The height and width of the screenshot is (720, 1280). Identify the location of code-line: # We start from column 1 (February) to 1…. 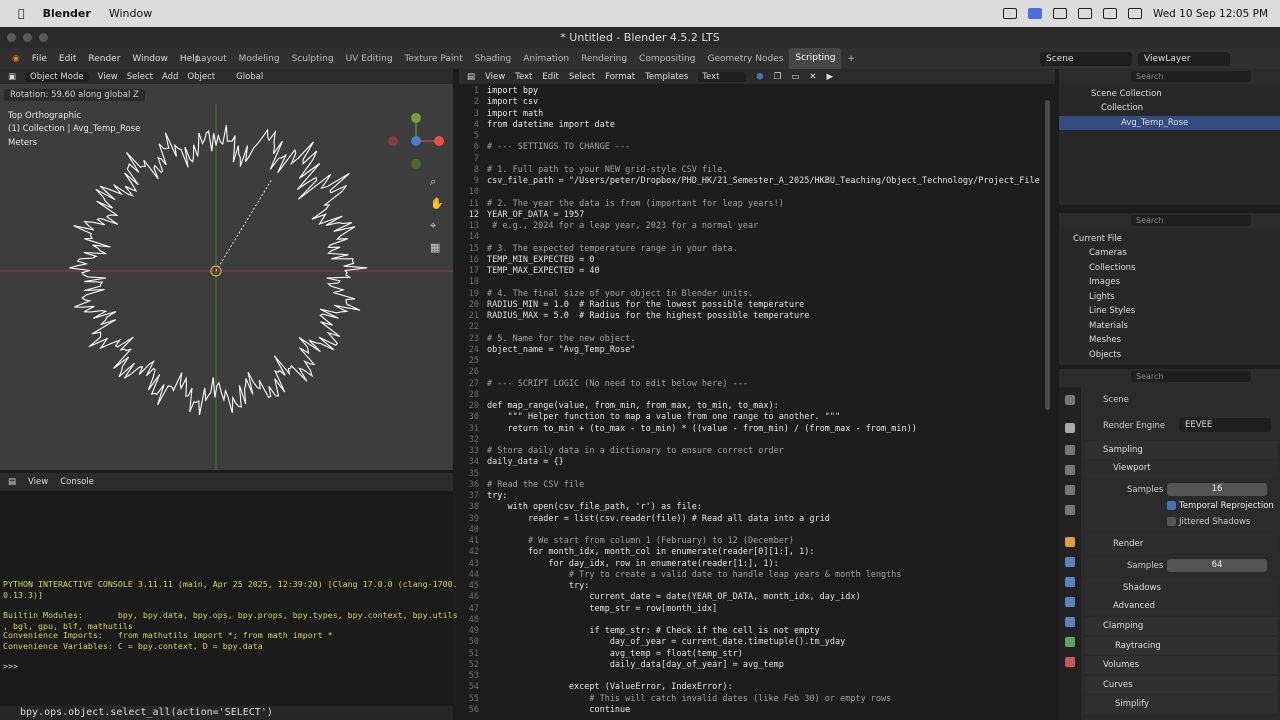
(640, 541).